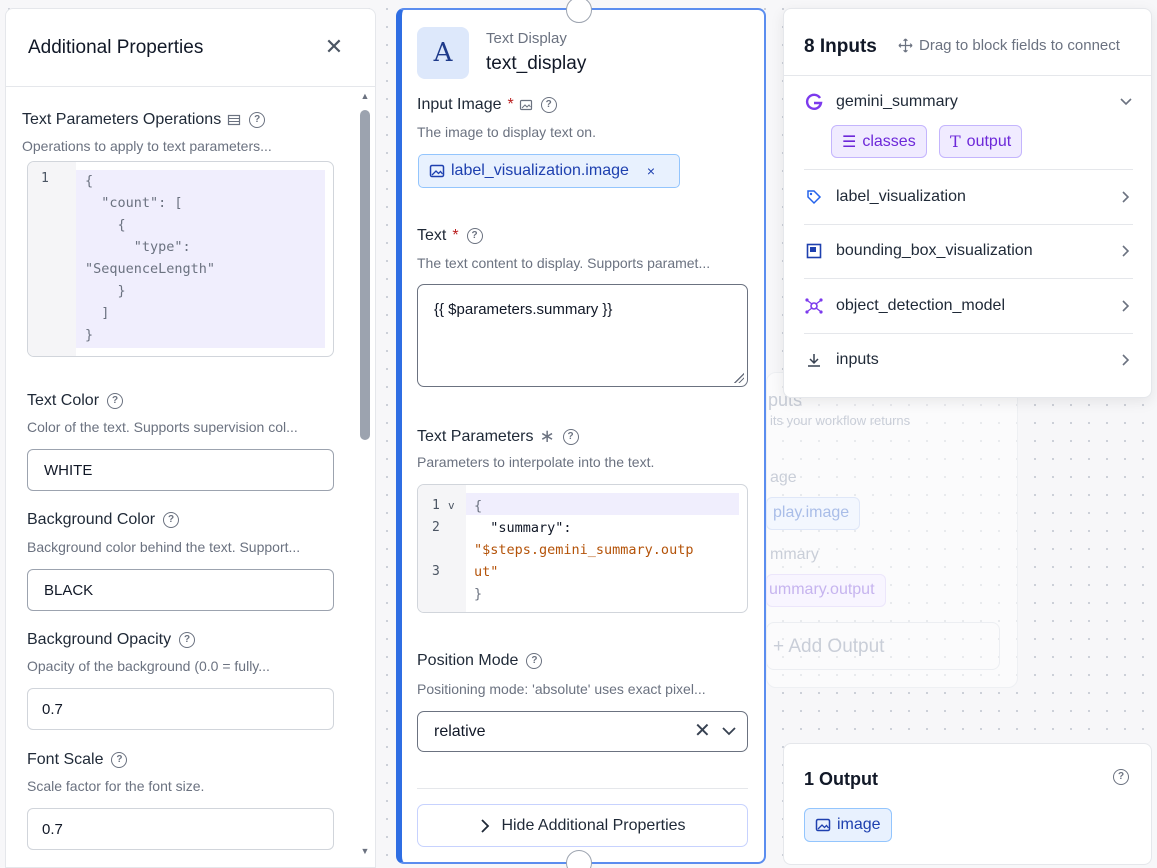  What do you see at coordinates (116, 47) in the screenshot?
I see `panel-title: Additional Properties` at bounding box center [116, 47].